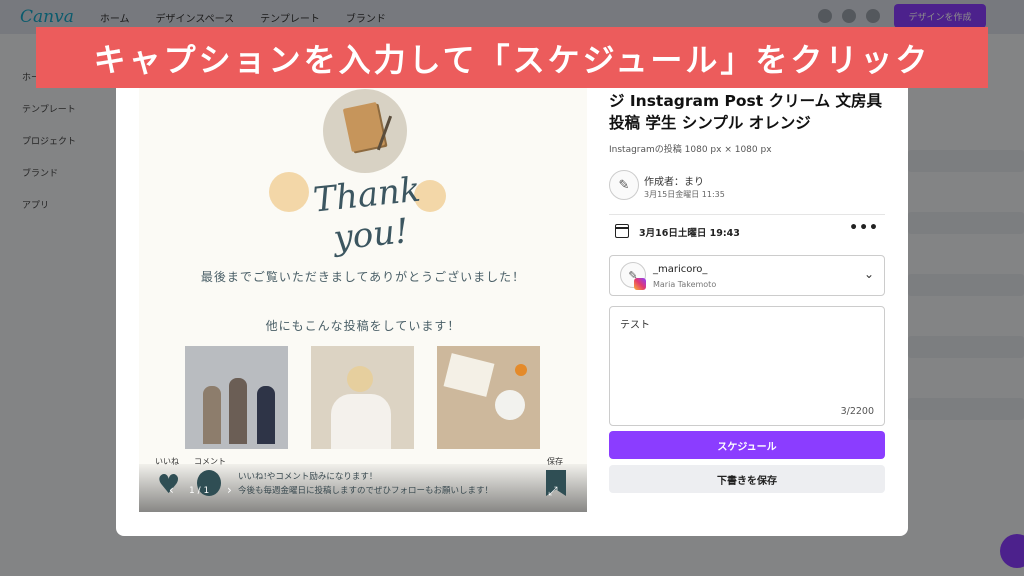  I want to click on account-selector: ✎ _maricoro_ Maria Takemoto ⌄, so click(747, 275).